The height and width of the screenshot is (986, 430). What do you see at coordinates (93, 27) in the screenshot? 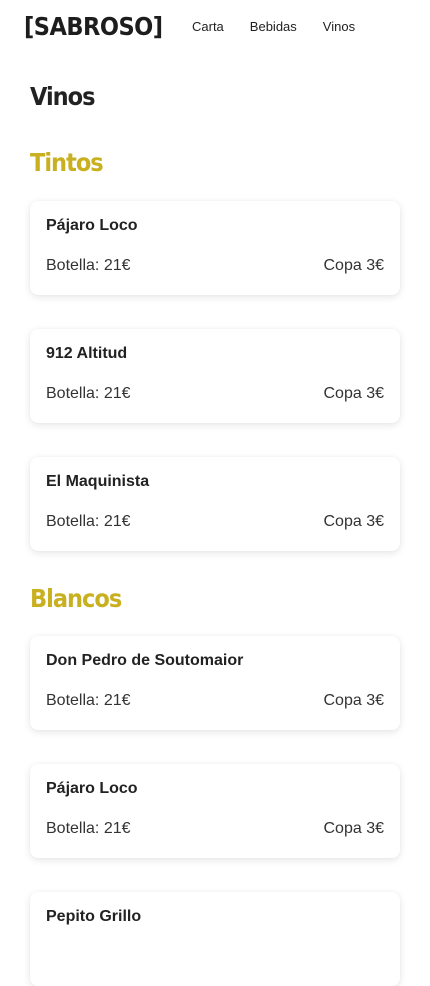
I see `site-logo: [SABROSO]` at bounding box center [93, 27].